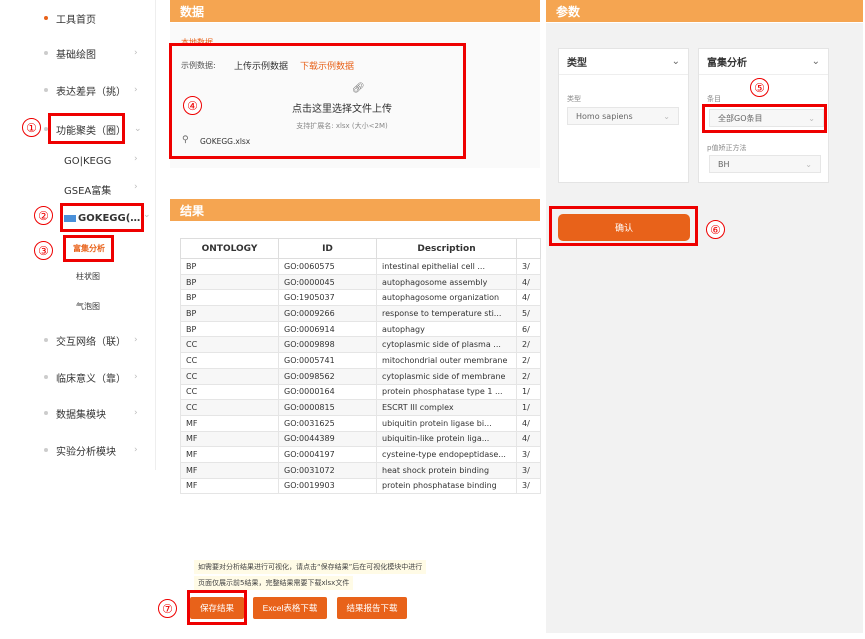 The width and height of the screenshot is (865, 639). Describe the element at coordinates (290, 608) in the screenshot. I see `excel-download-button: Excel表格下载` at that location.